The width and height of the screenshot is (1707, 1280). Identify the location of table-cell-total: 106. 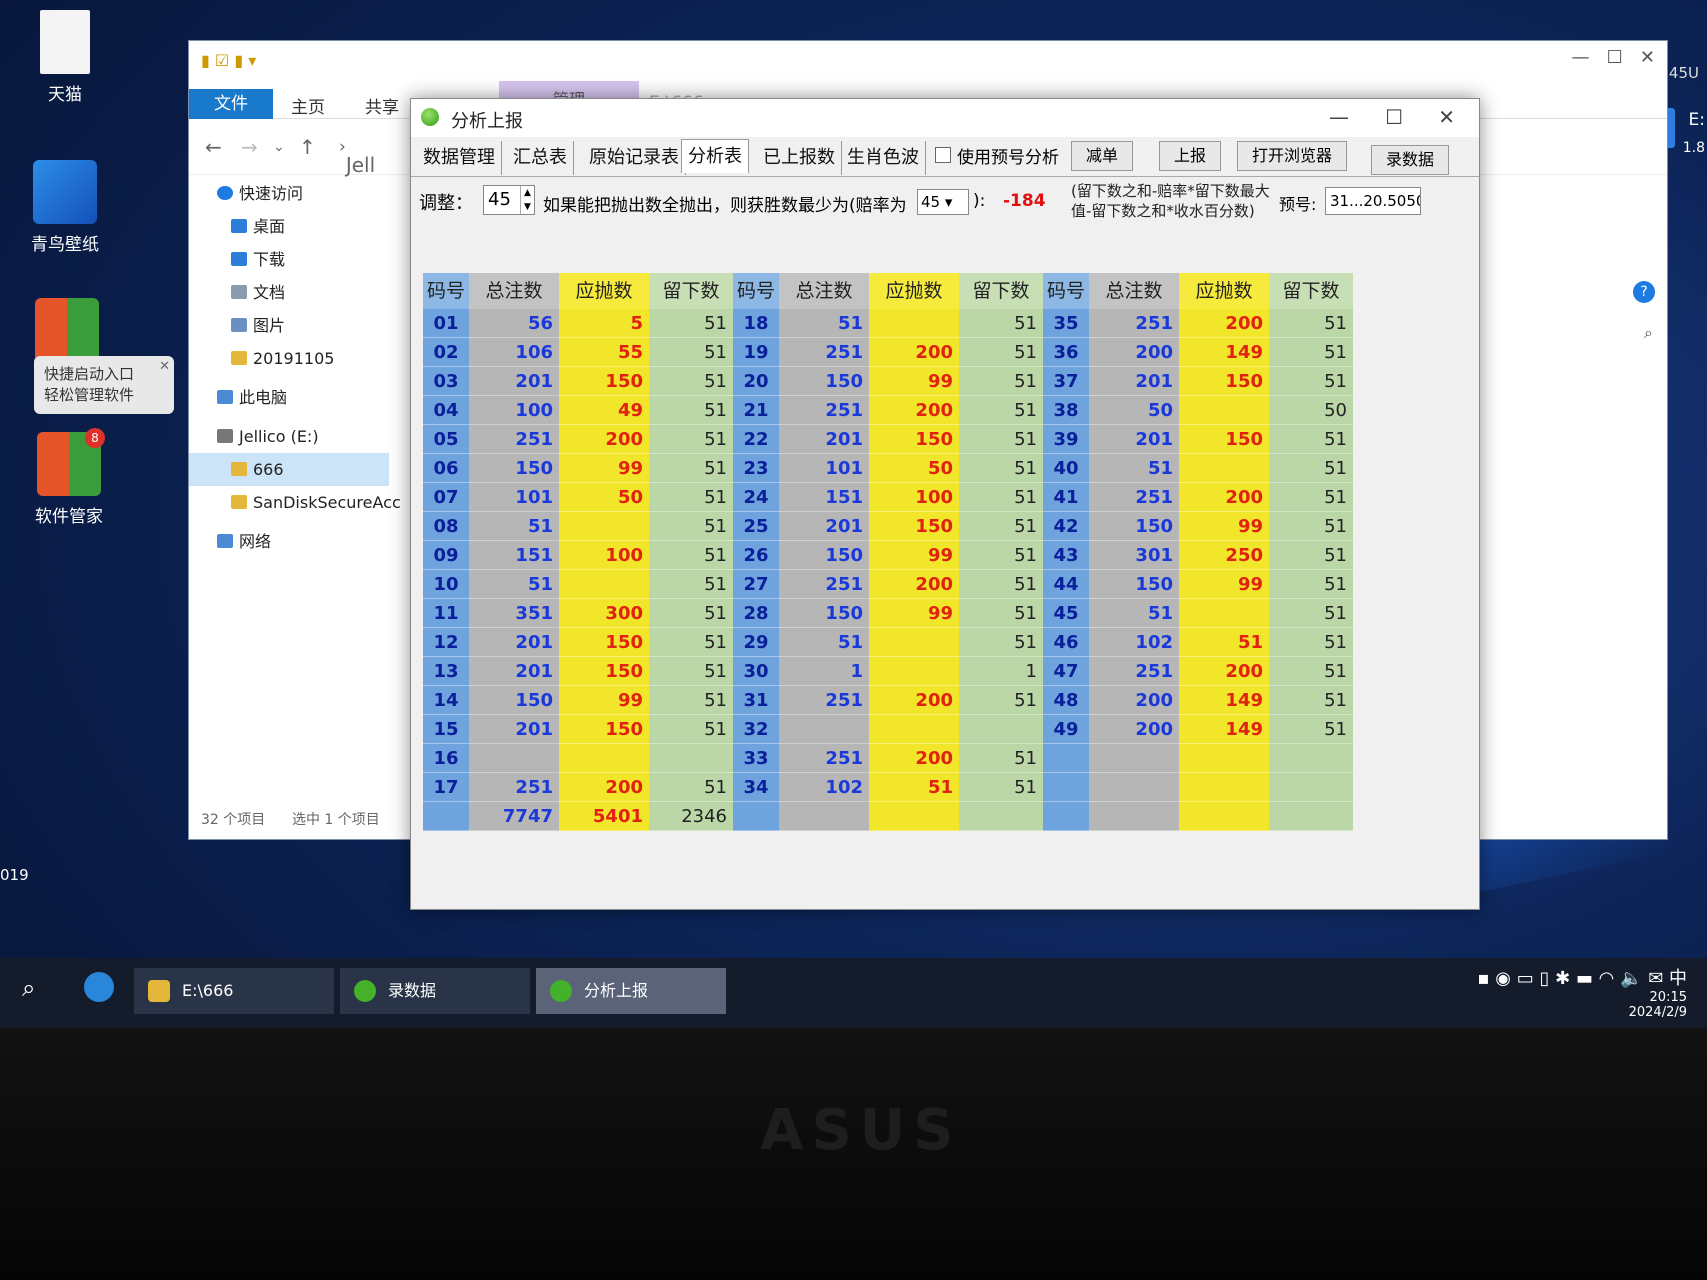
(514, 352).